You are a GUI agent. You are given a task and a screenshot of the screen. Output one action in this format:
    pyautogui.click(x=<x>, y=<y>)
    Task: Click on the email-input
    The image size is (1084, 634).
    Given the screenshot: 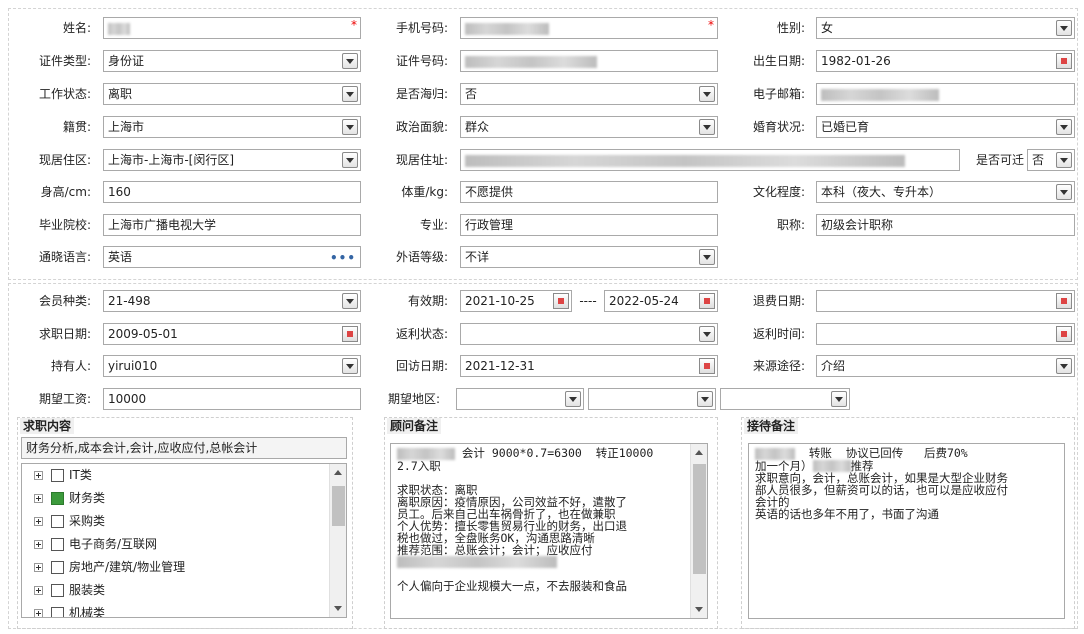 What is the action you would take?
    pyautogui.click(x=945, y=94)
    